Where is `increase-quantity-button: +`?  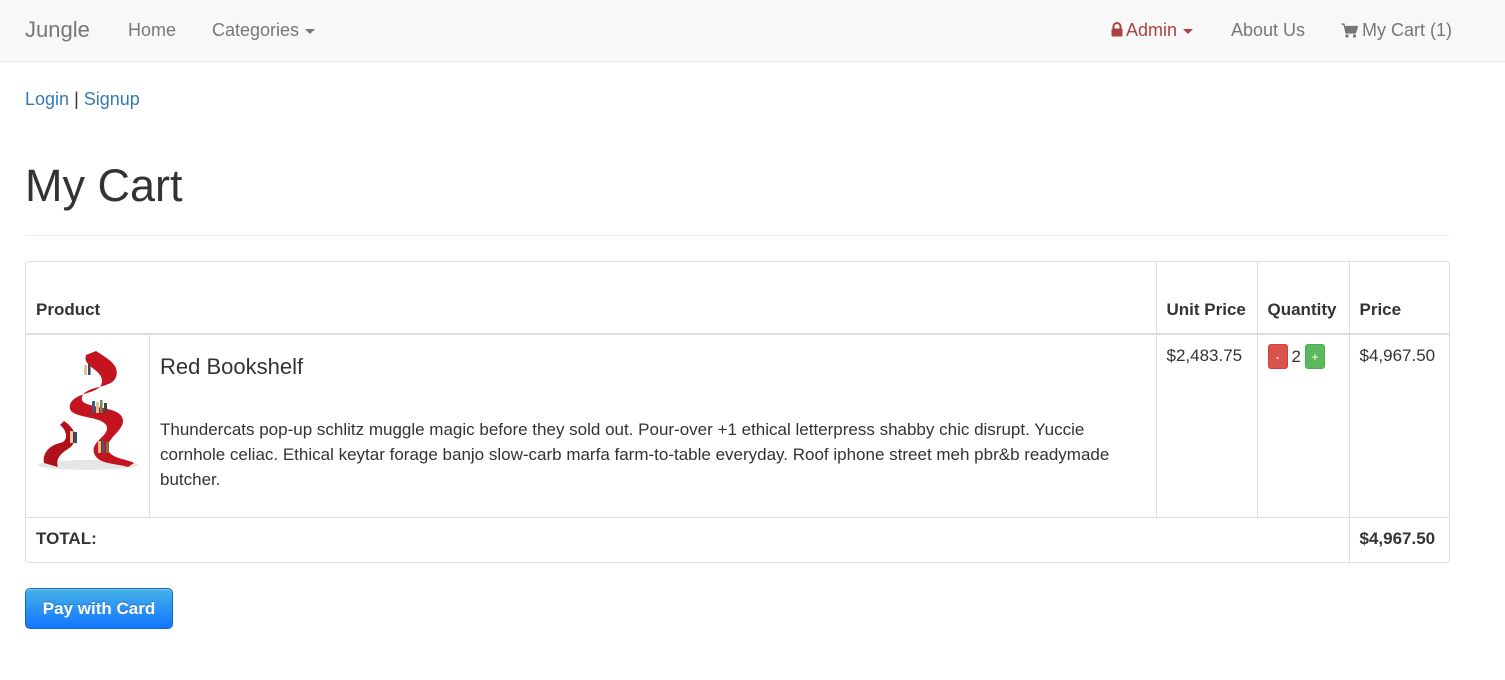 increase-quantity-button: + is located at coordinates (1314, 357).